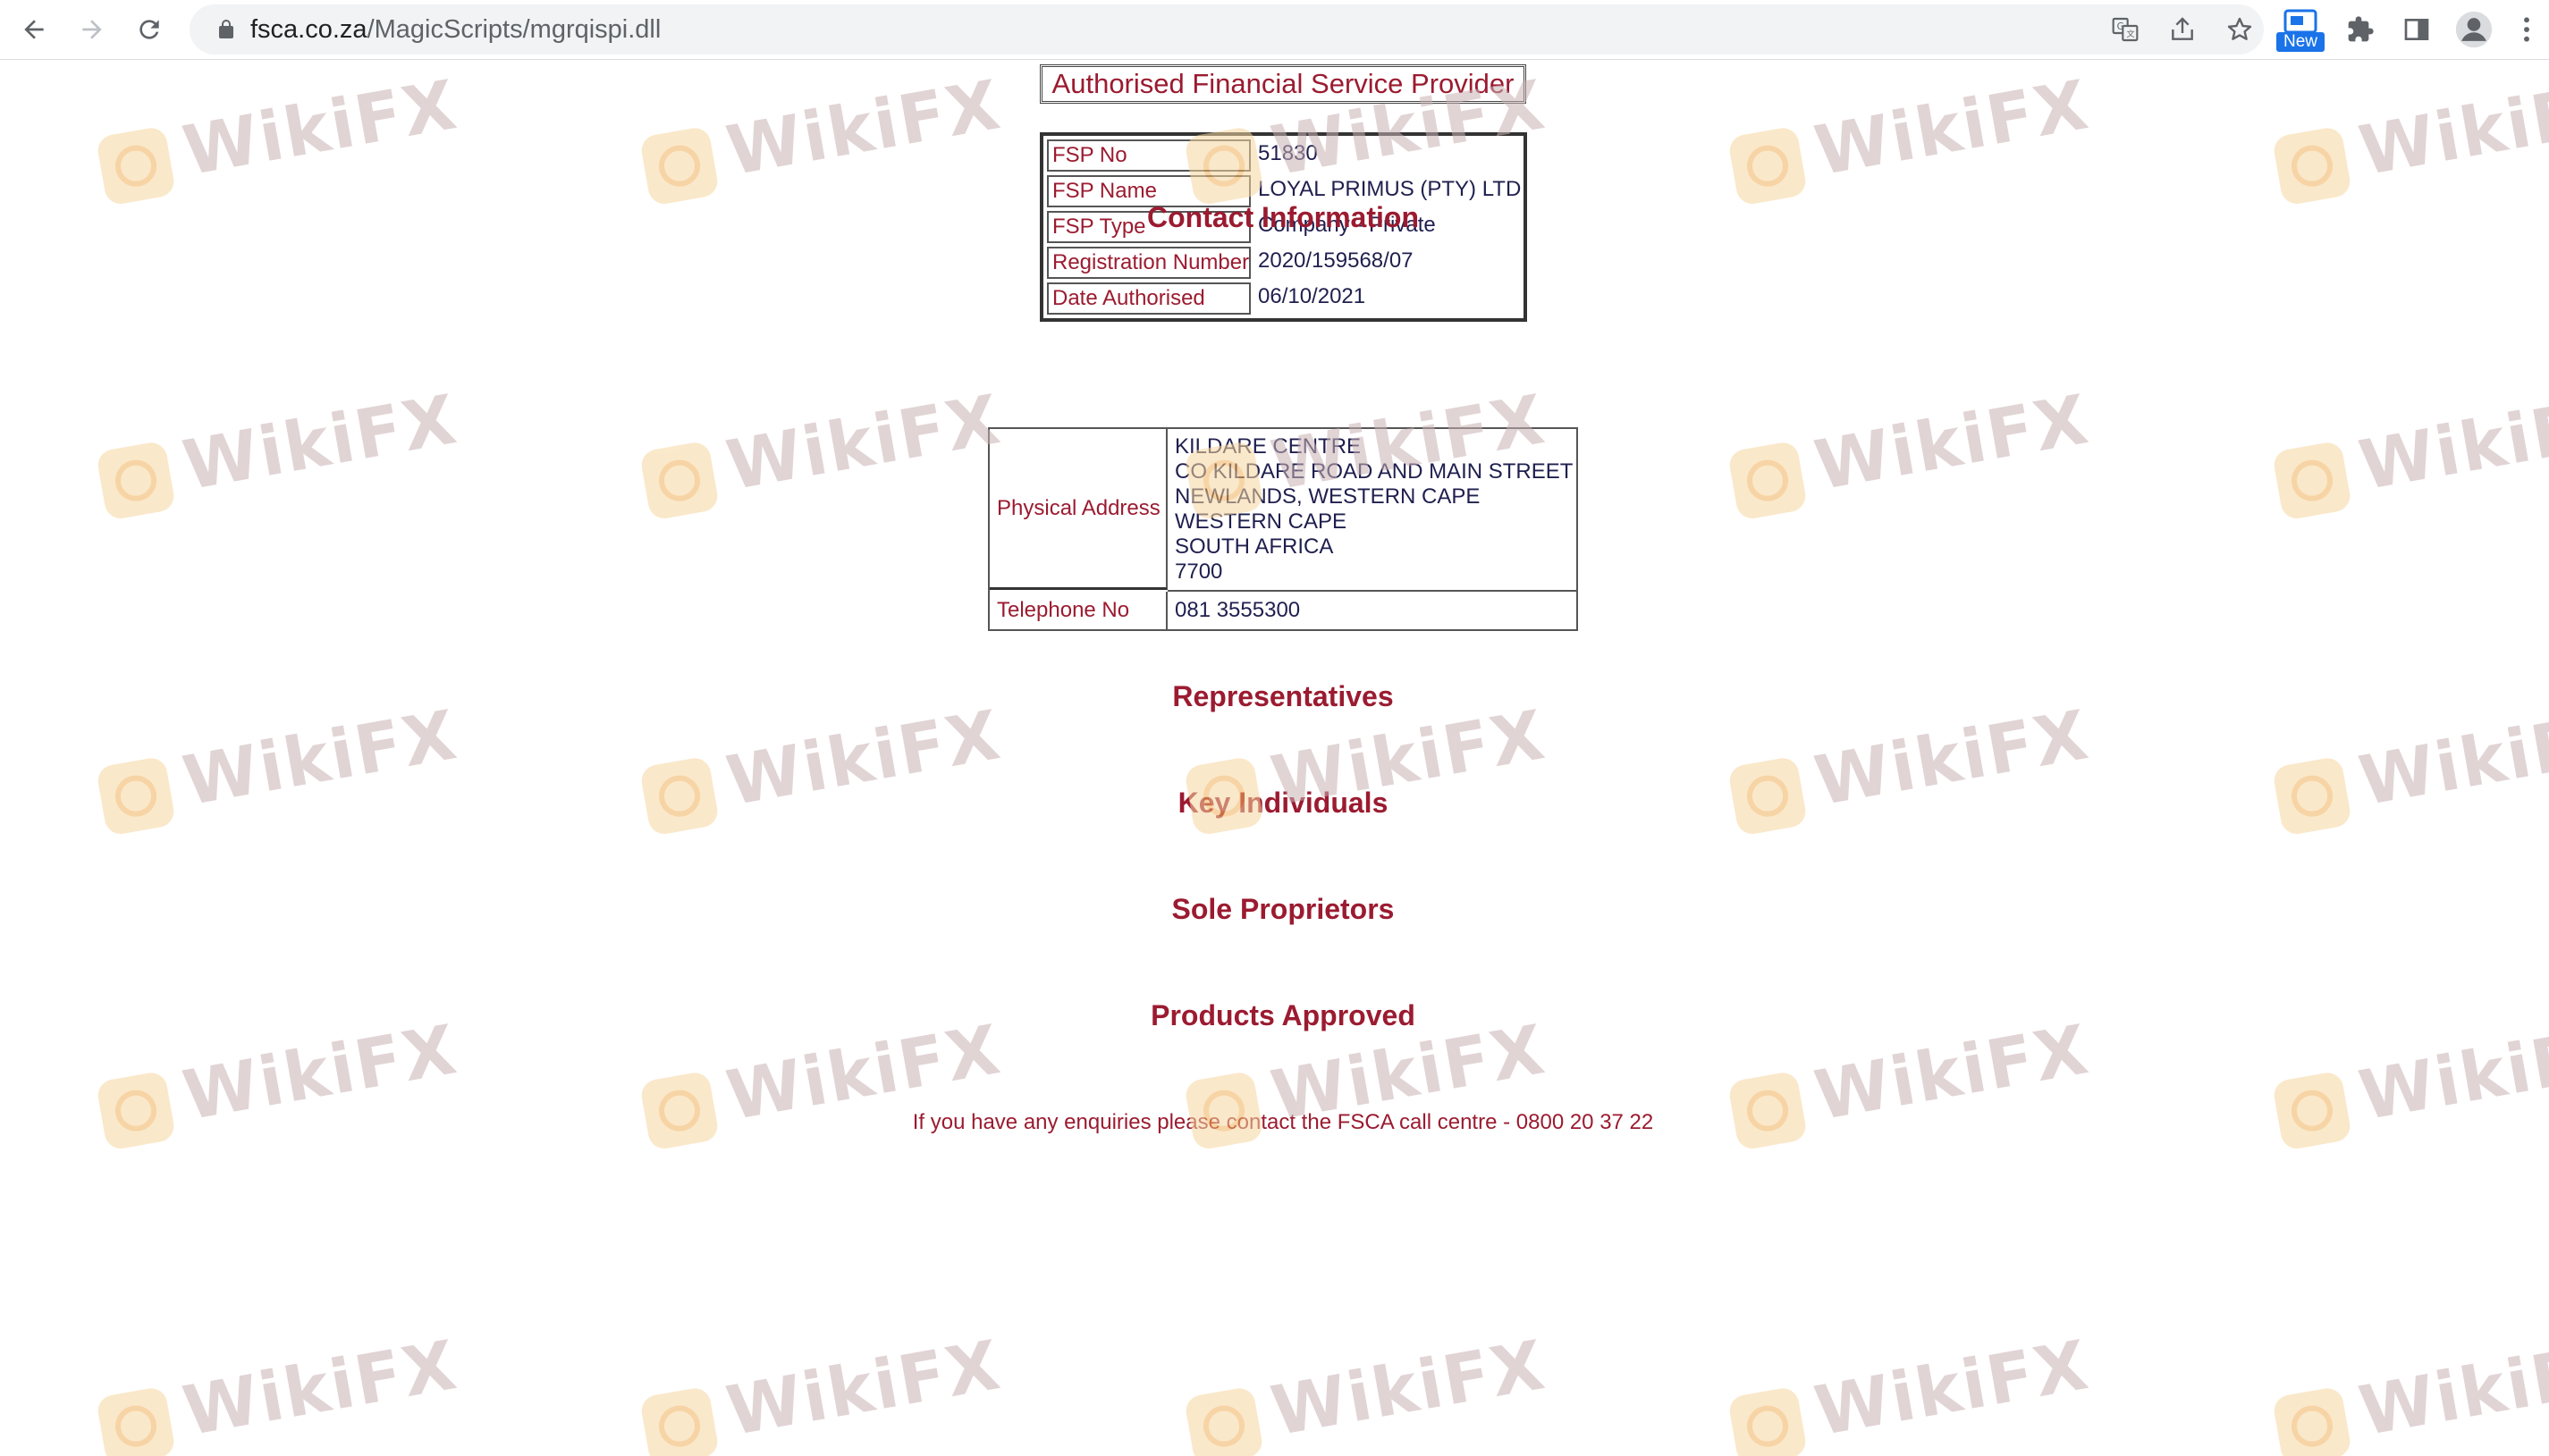 This screenshot has width=2549, height=1456. Describe the element at coordinates (2130, 34) in the screenshot. I see `svg-text: 文` at that location.